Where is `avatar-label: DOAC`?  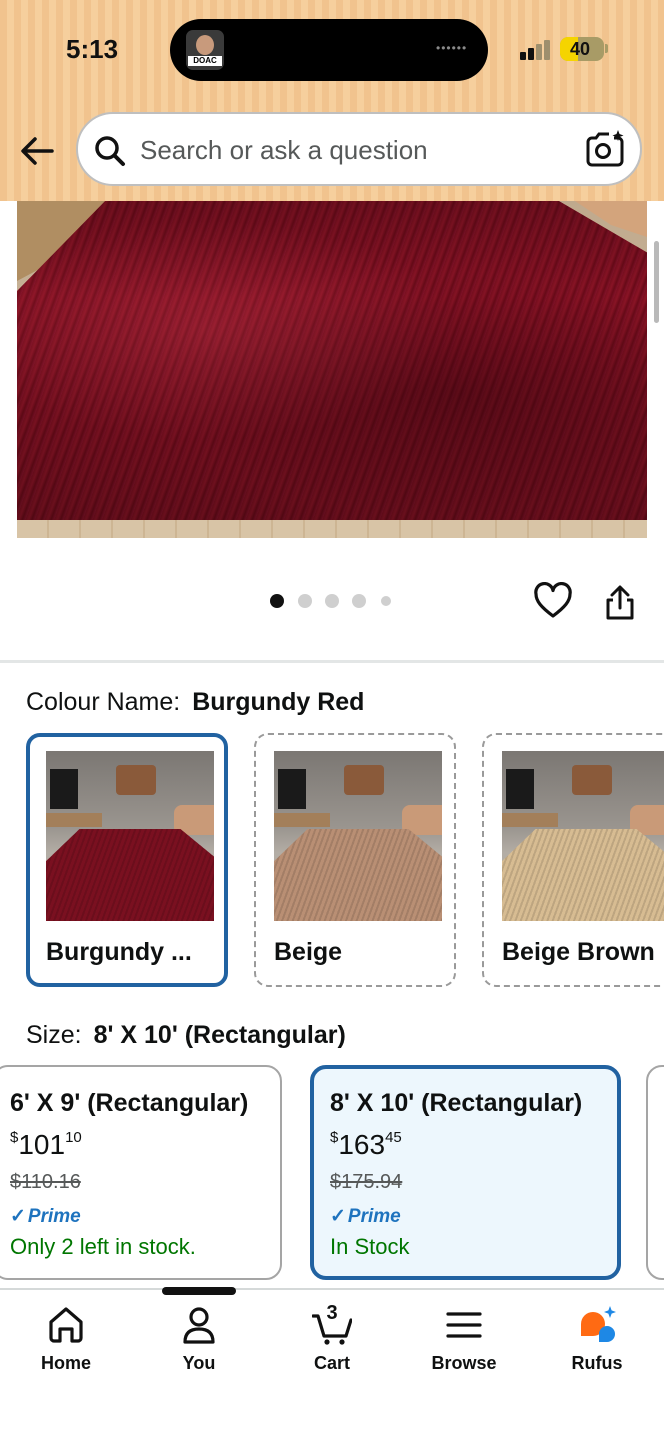 avatar-label: DOAC is located at coordinates (205, 61).